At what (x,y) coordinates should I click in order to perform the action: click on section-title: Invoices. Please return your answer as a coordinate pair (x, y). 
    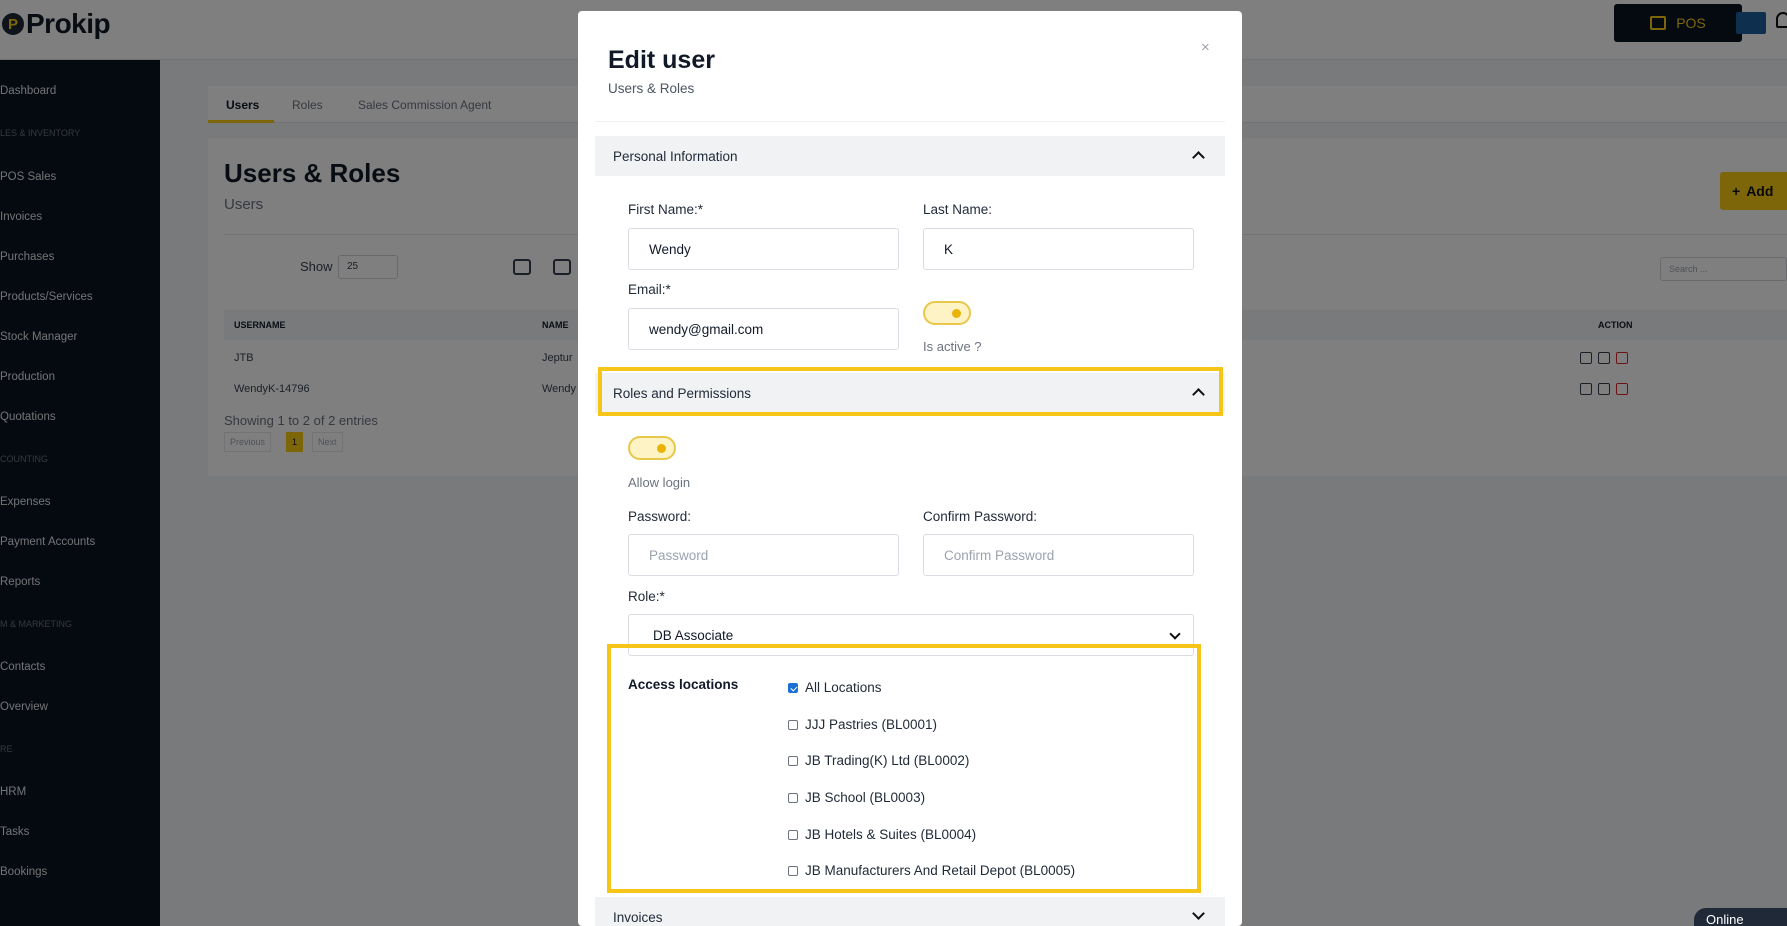
    Looking at the image, I should click on (638, 917).